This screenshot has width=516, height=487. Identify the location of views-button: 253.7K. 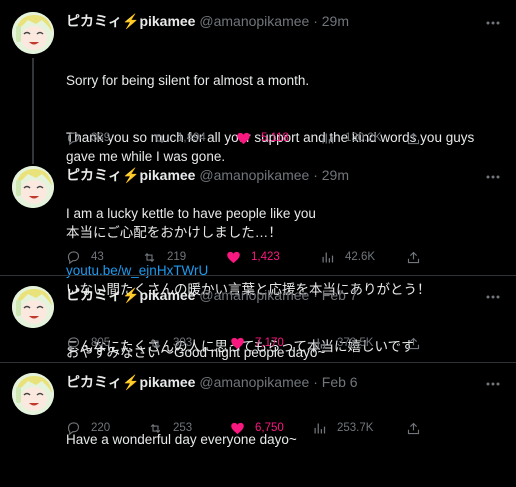
(342, 428).